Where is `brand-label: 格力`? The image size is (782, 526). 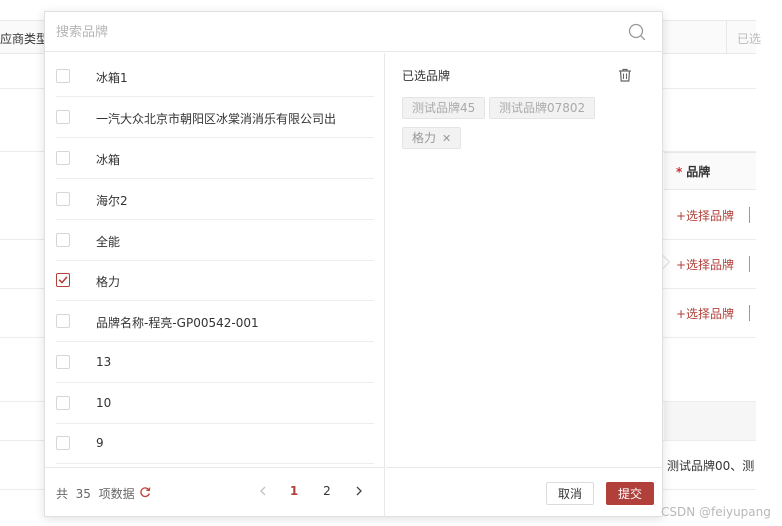 brand-label: 格力 is located at coordinates (108, 282).